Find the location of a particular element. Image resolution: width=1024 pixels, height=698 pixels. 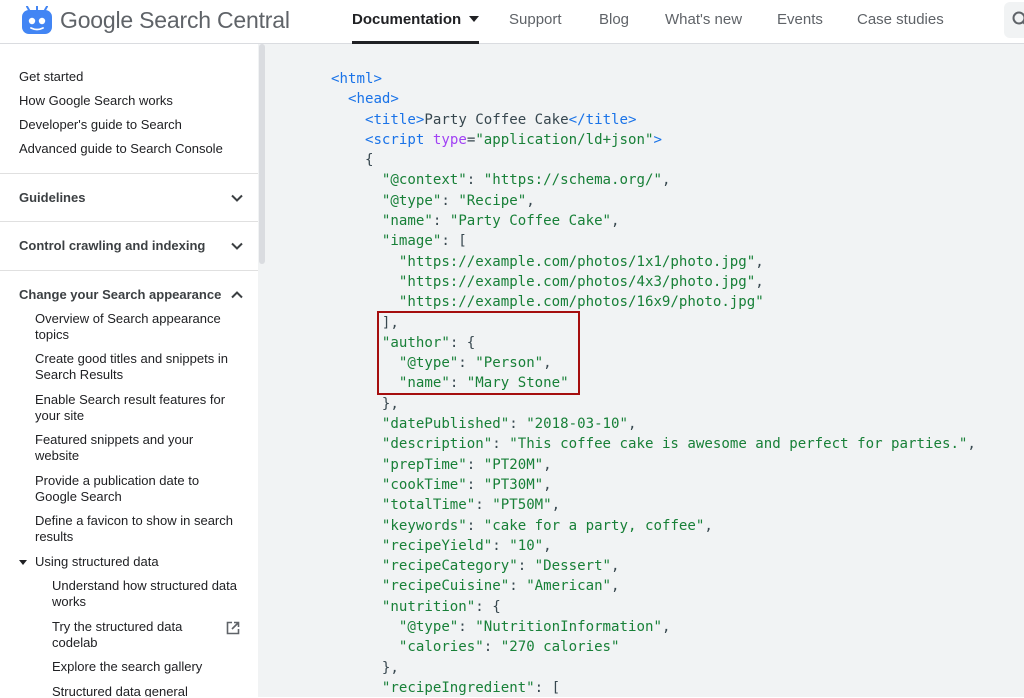

code-line: "recipeYield": "10", is located at coordinates (441, 546).